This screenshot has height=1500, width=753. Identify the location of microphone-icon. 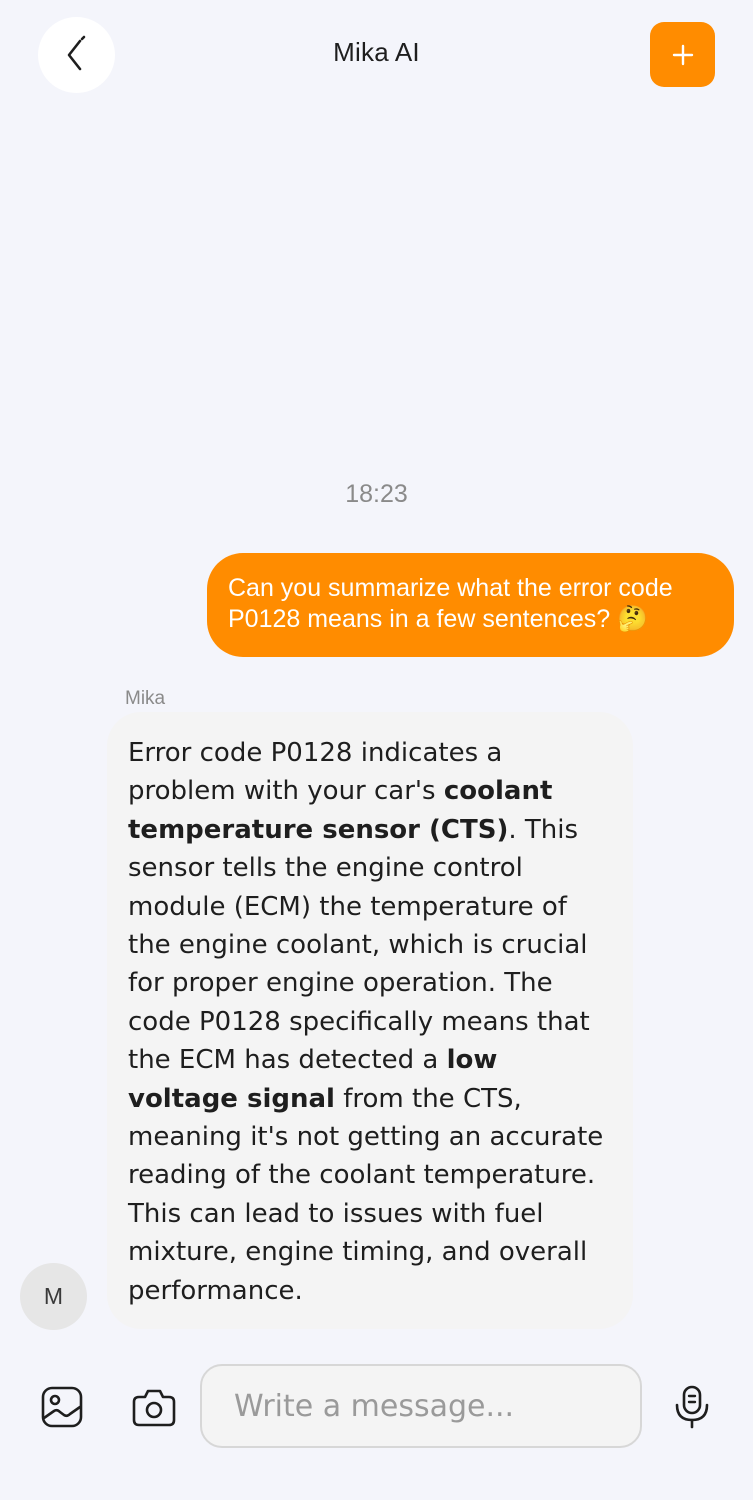
(692, 1407).